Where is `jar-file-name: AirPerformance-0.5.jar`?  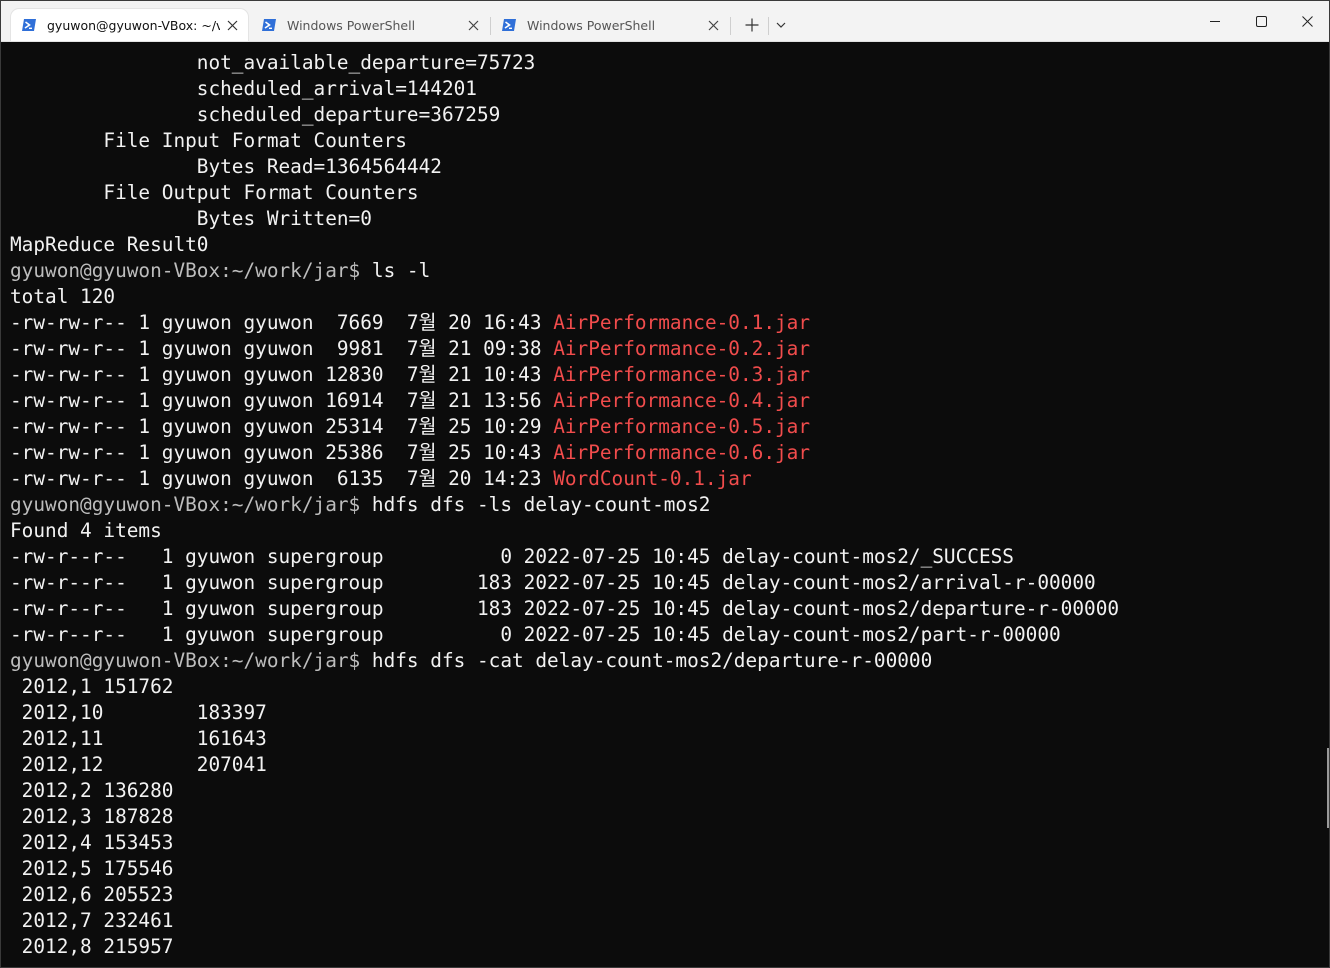
jar-file-name: AirPerformance-0.5.jar is located at coordinates (682, 426).